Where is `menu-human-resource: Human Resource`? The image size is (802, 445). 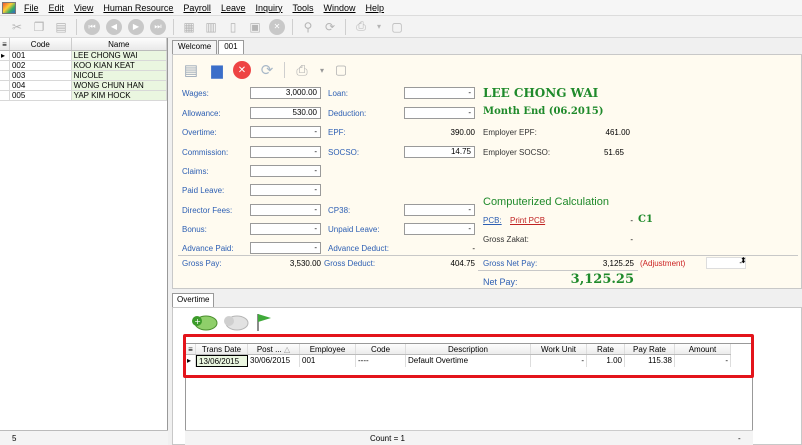 menu-human-resource: Human Resource is located at coordinates (138, 8).